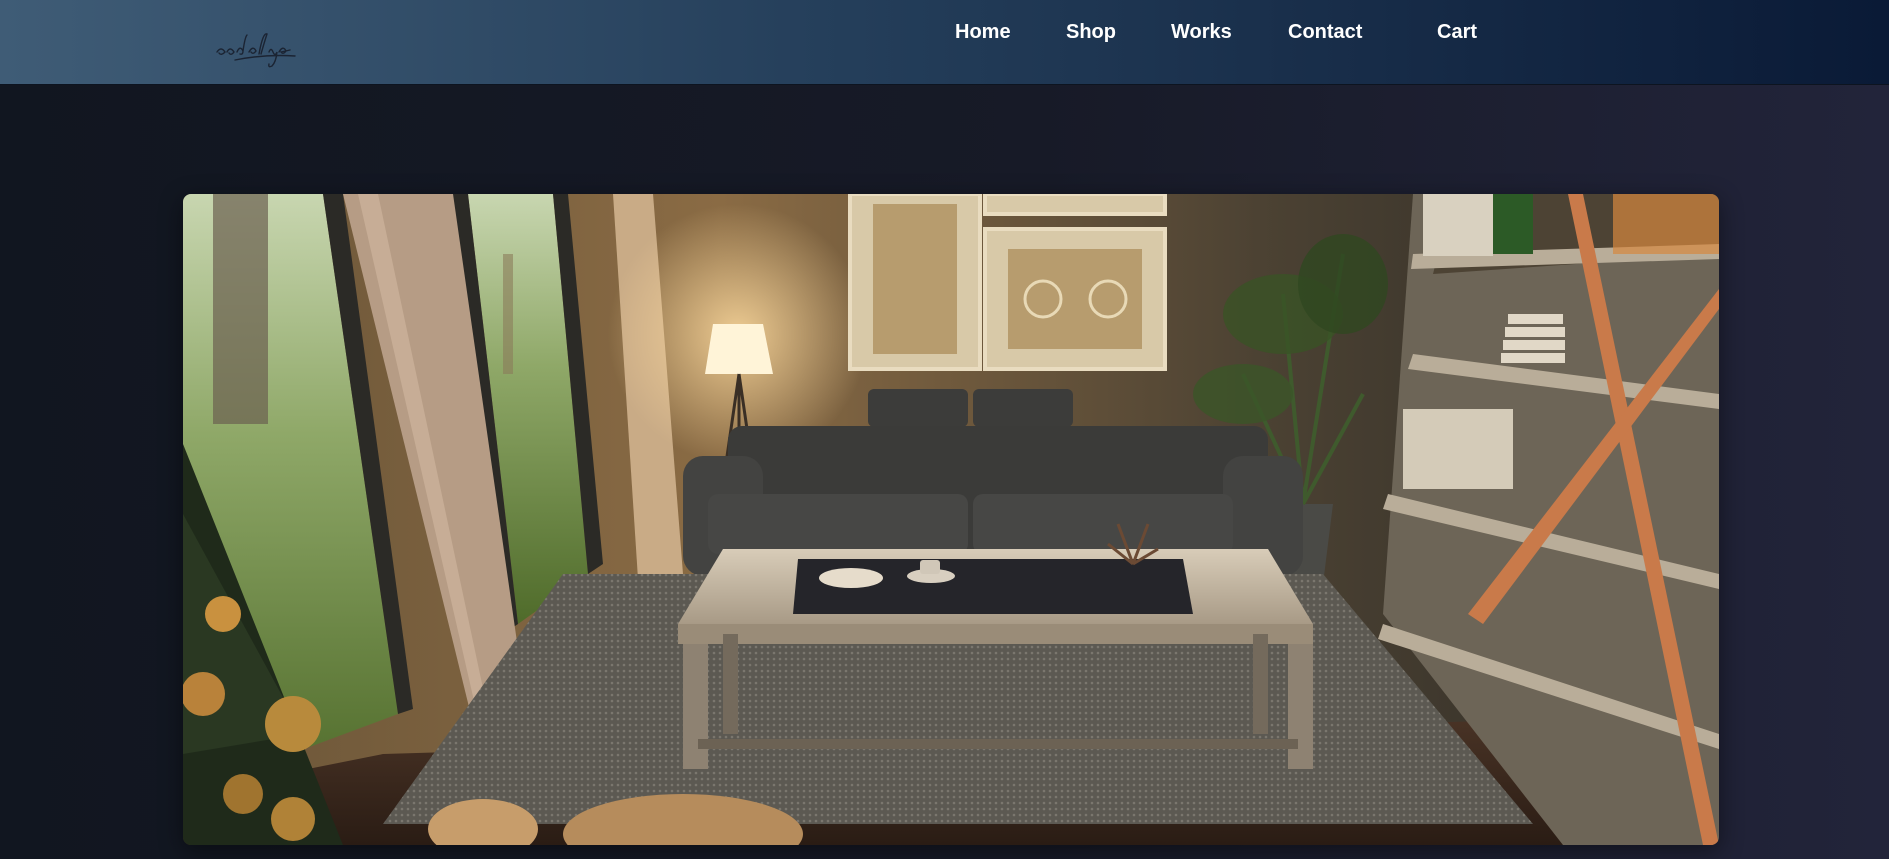  Describe the element at coordinates (944, 34) in the screenshot. I see `main-nav: Home Shop Works Contact Cart` at that location.